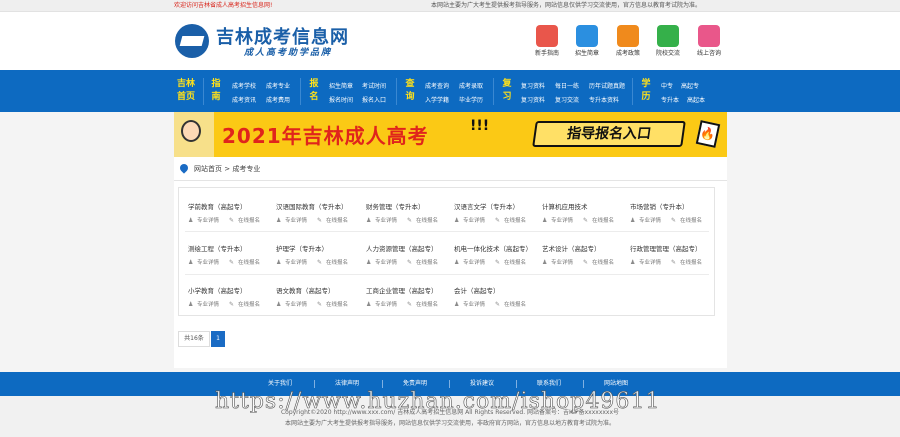  Describe the element at coordinates (567, 85) in the screenshot. I see `nav-link: 每日一练` at that location.